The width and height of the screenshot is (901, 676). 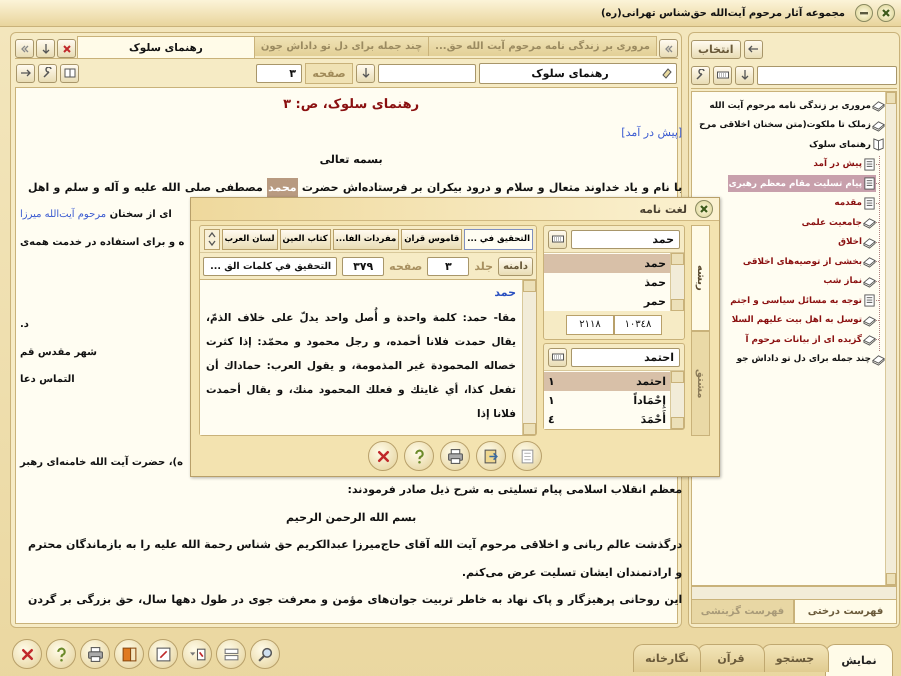 I want to click on count-text: ١٠٣٤٨, so click(x=638, y=325).